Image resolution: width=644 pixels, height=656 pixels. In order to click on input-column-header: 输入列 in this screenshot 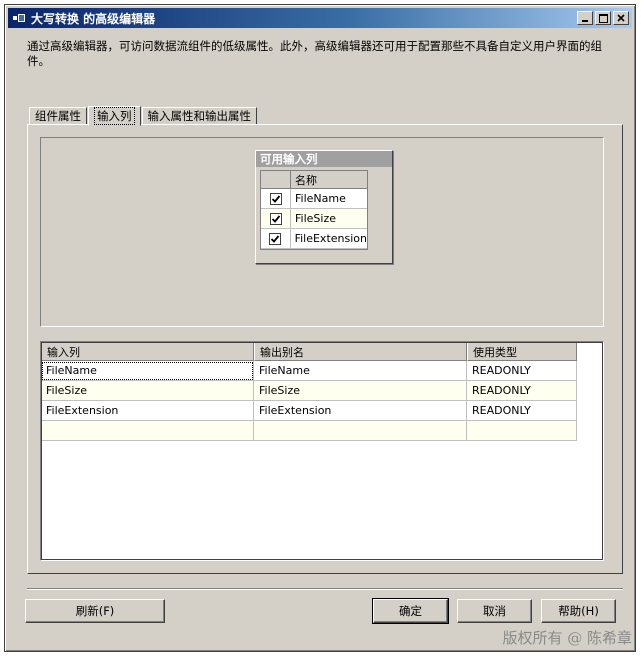, I will do `click(147, 351)`.